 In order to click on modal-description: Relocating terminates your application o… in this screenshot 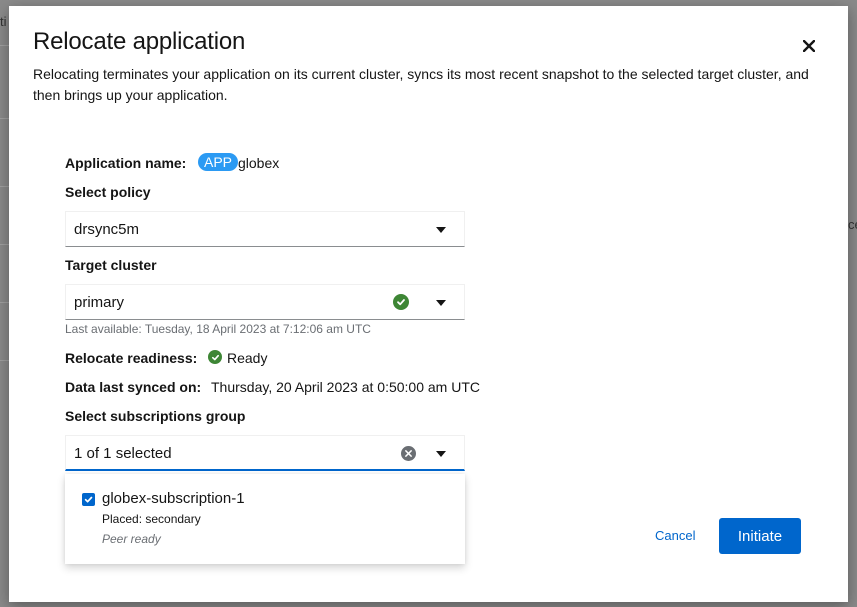, I will do `click(421, 84)`.